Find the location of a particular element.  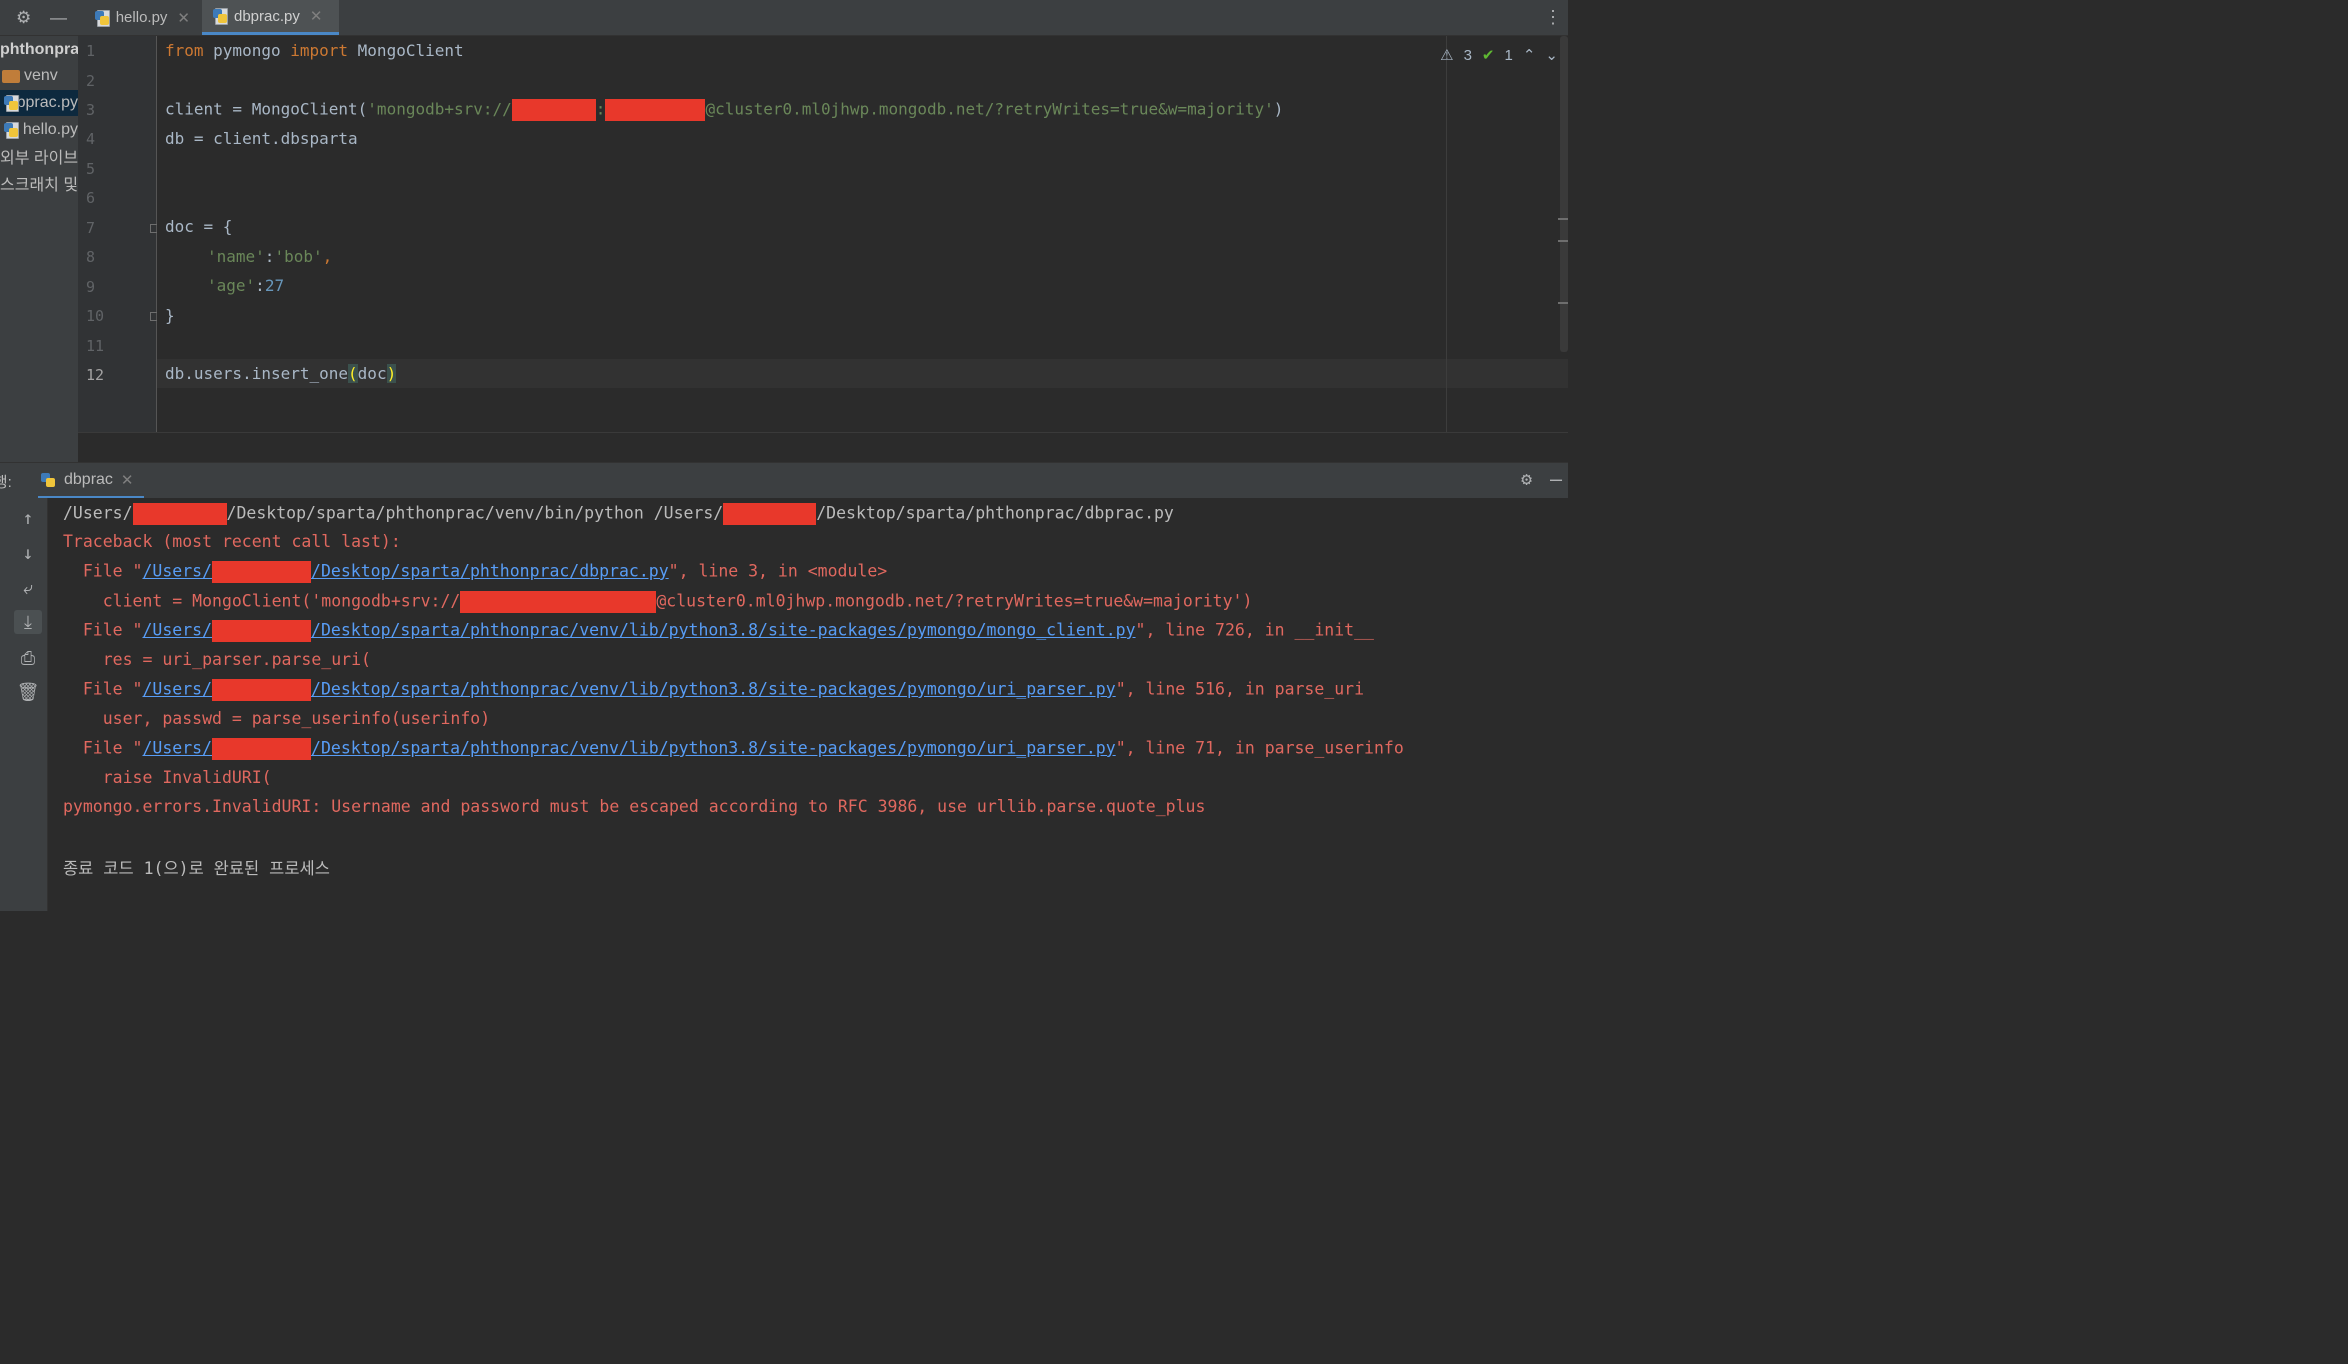

code-text: doc is located at coordinates (372, 373).